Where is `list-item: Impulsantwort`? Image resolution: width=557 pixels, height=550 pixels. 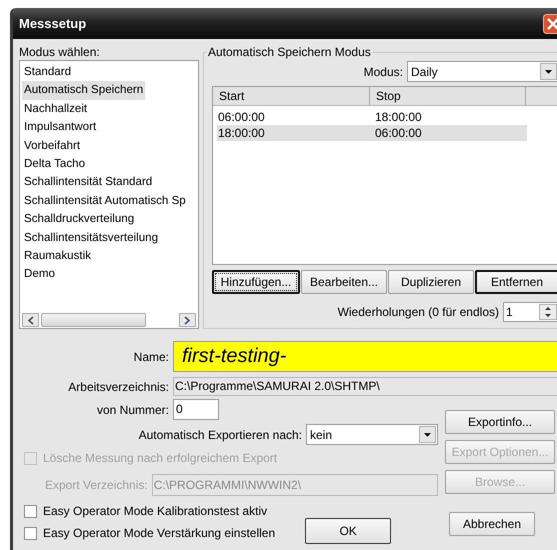 list-item: Impulsantwort is located at coordinates (60, 127).